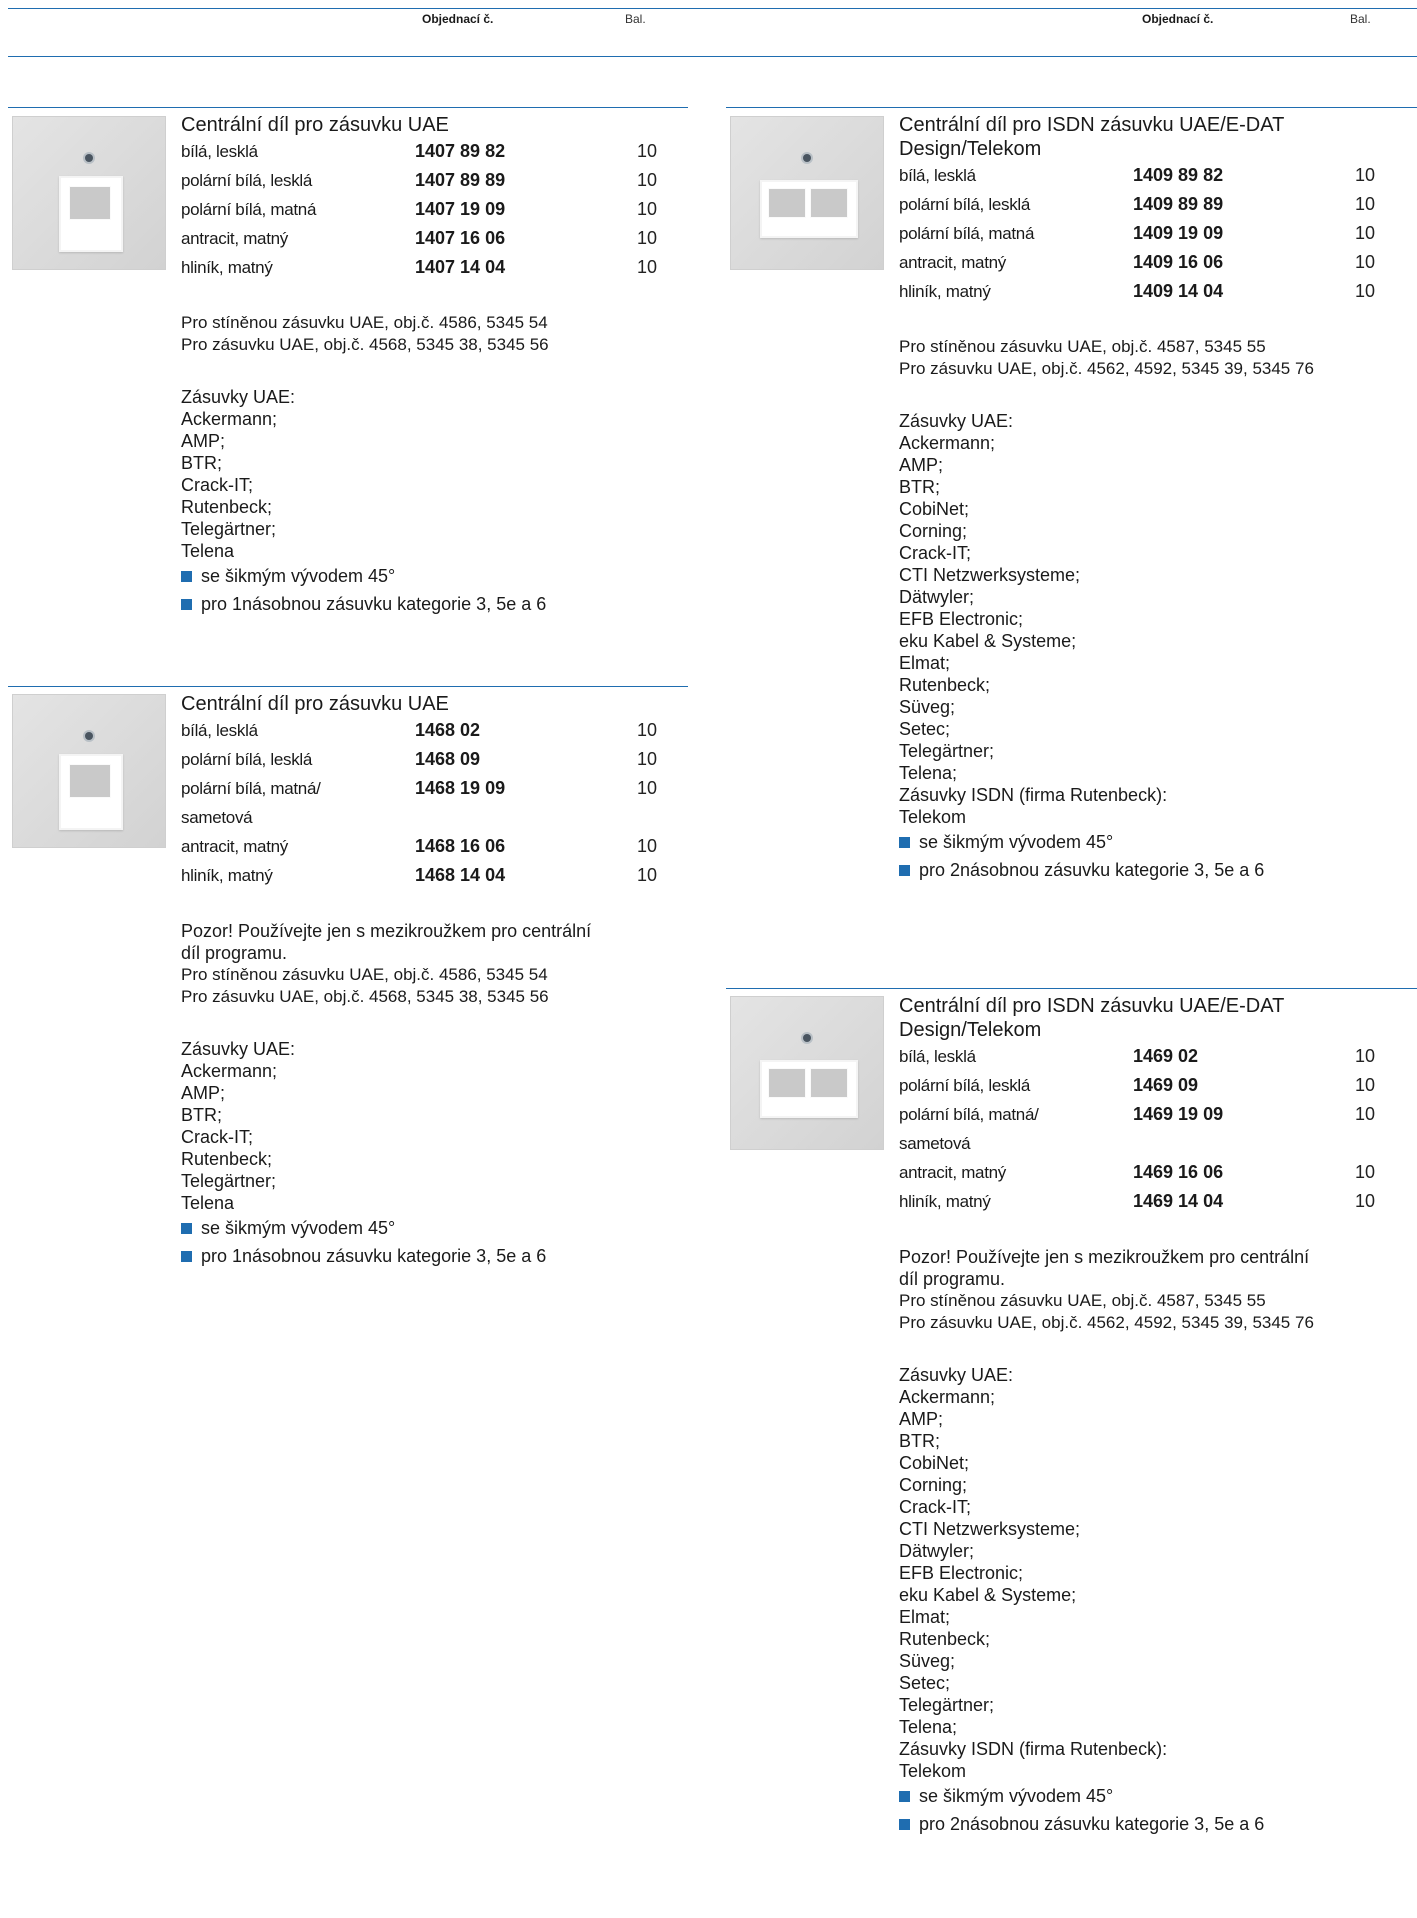 Image resolution: width=1417 pixels, height=1918 pixels. I want to click on order-number: 1407 19 09, so click(460, 209).